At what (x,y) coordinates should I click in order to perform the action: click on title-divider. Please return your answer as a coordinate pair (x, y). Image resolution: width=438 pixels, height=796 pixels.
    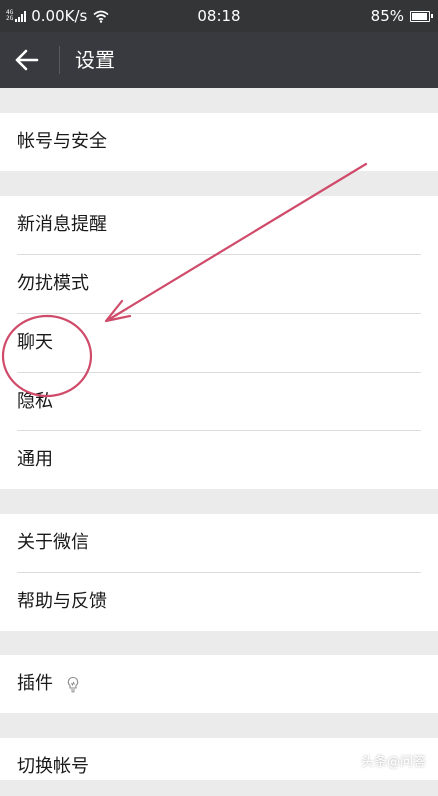
    Looking at the image, I should click on (59, 60).